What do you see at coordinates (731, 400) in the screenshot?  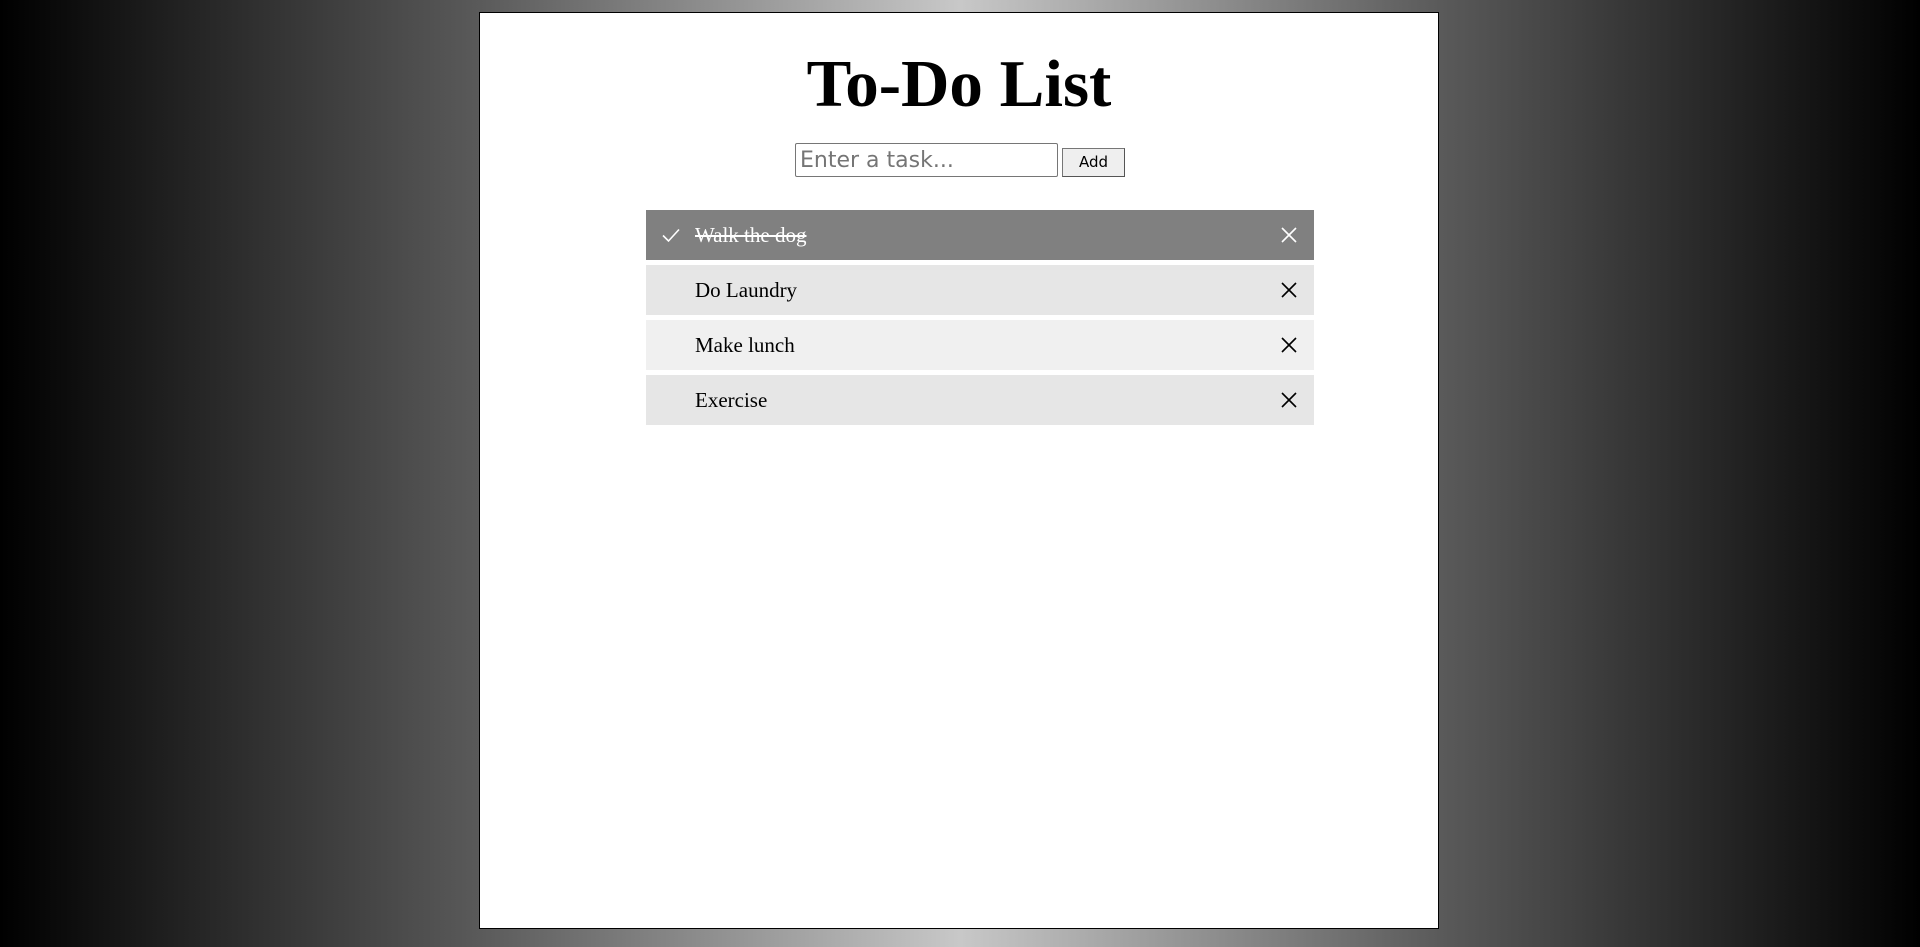 I see `task-label: Exercise` at bounding box center [731, 400].